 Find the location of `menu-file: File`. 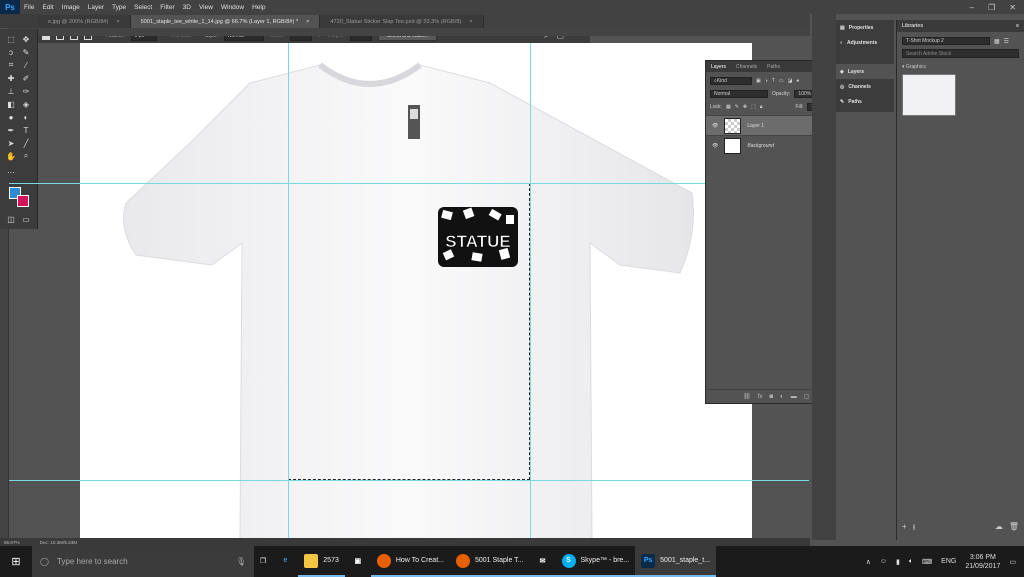

menu-file: File is located at coordinates (29, 7).